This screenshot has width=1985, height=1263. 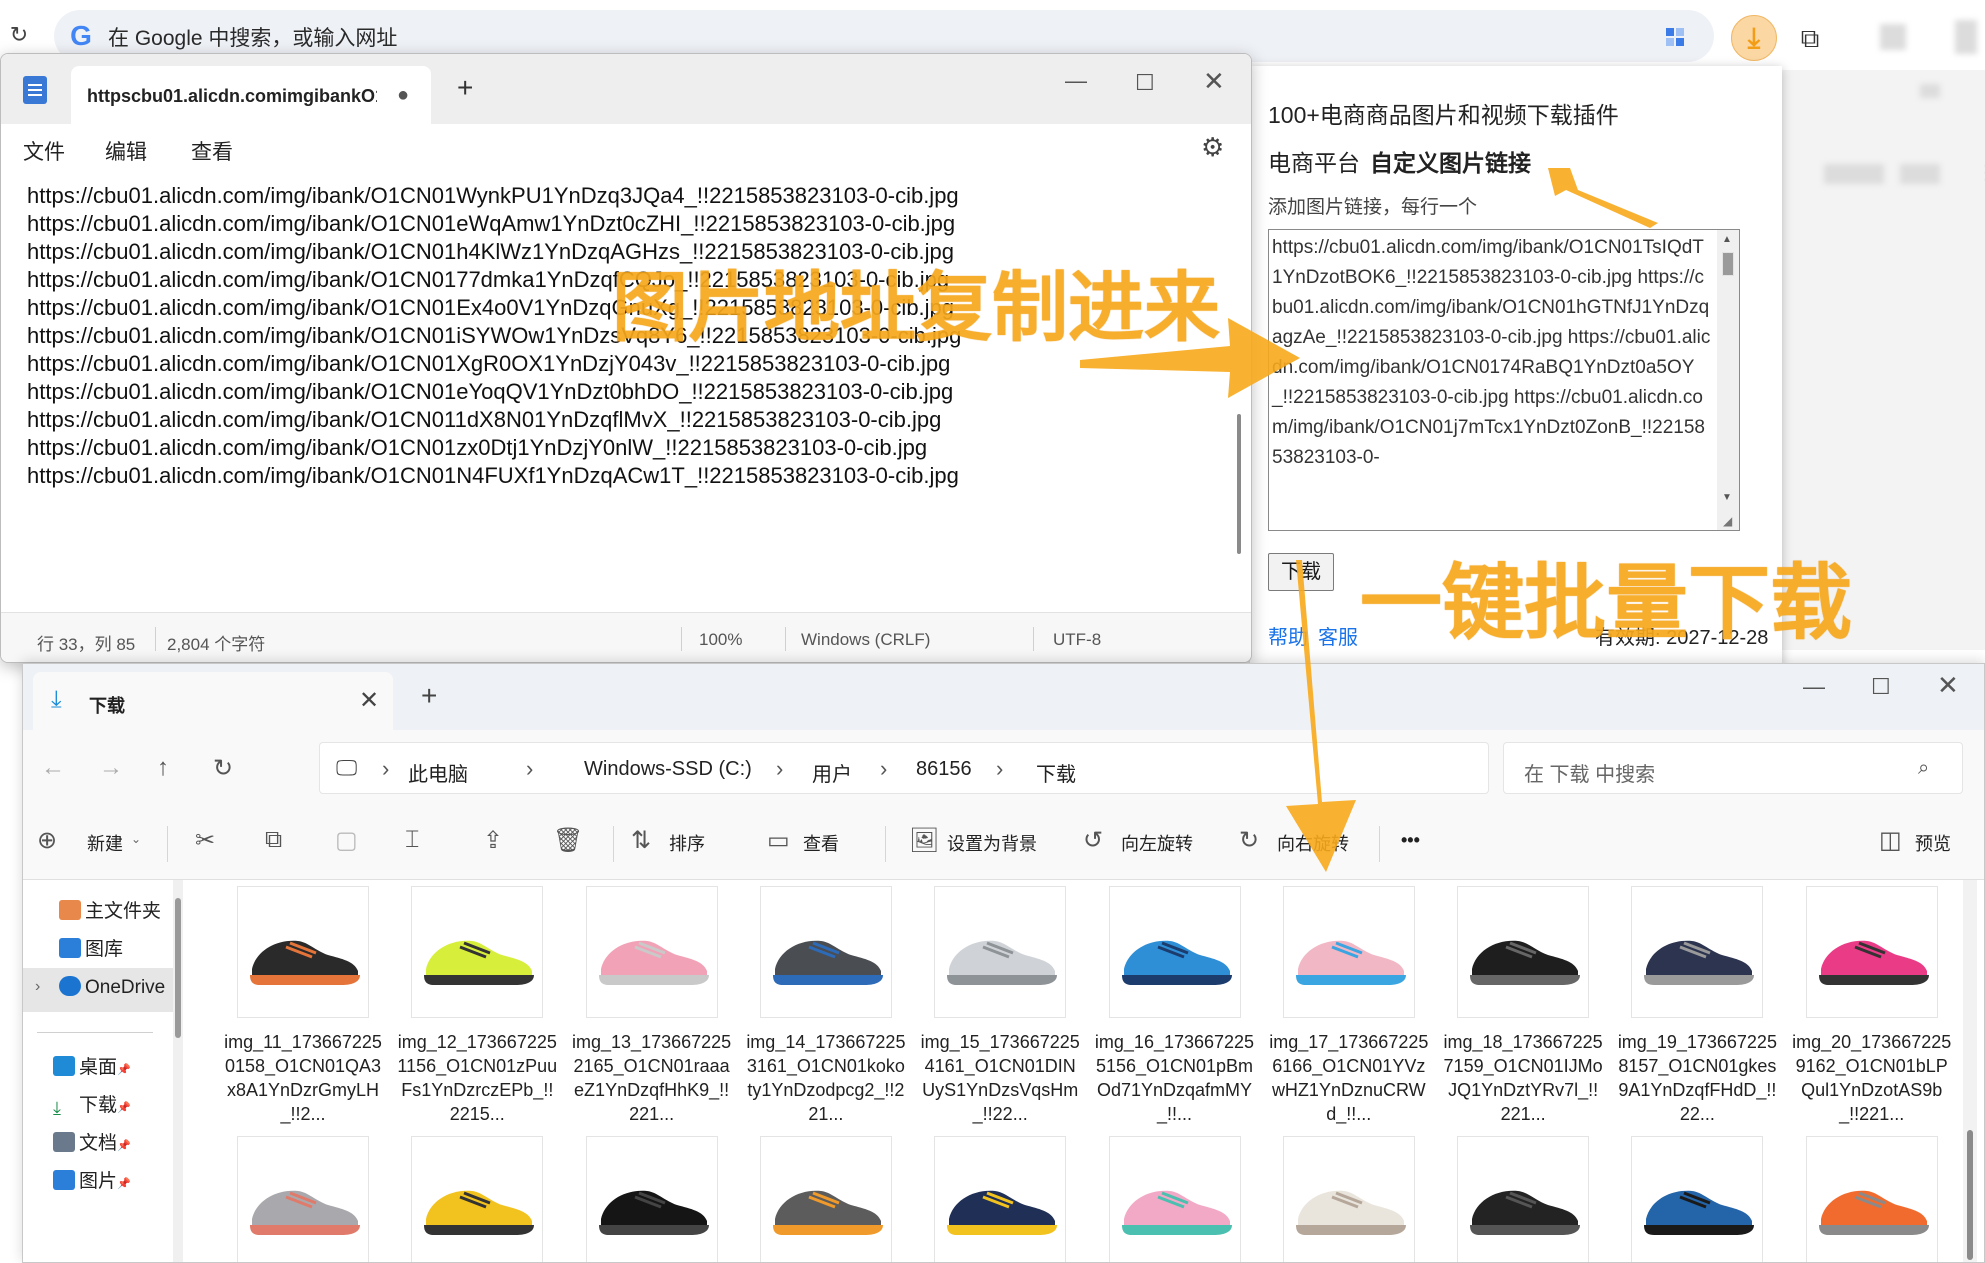 I want to click on breadcrumb-this-pc: 此电脑, so click(x=438, y=772).